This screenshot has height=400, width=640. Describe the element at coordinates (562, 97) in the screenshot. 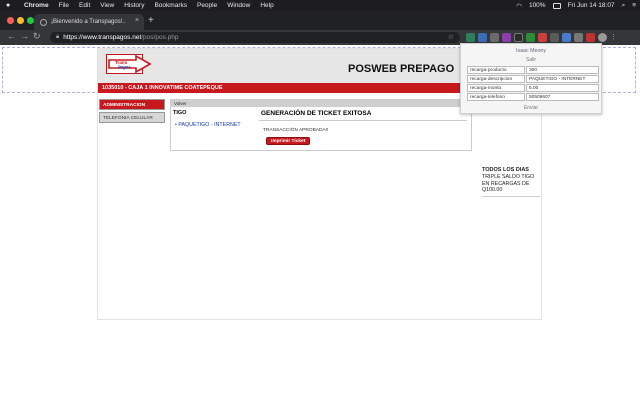

I see `row-value: 50509607` at that location.